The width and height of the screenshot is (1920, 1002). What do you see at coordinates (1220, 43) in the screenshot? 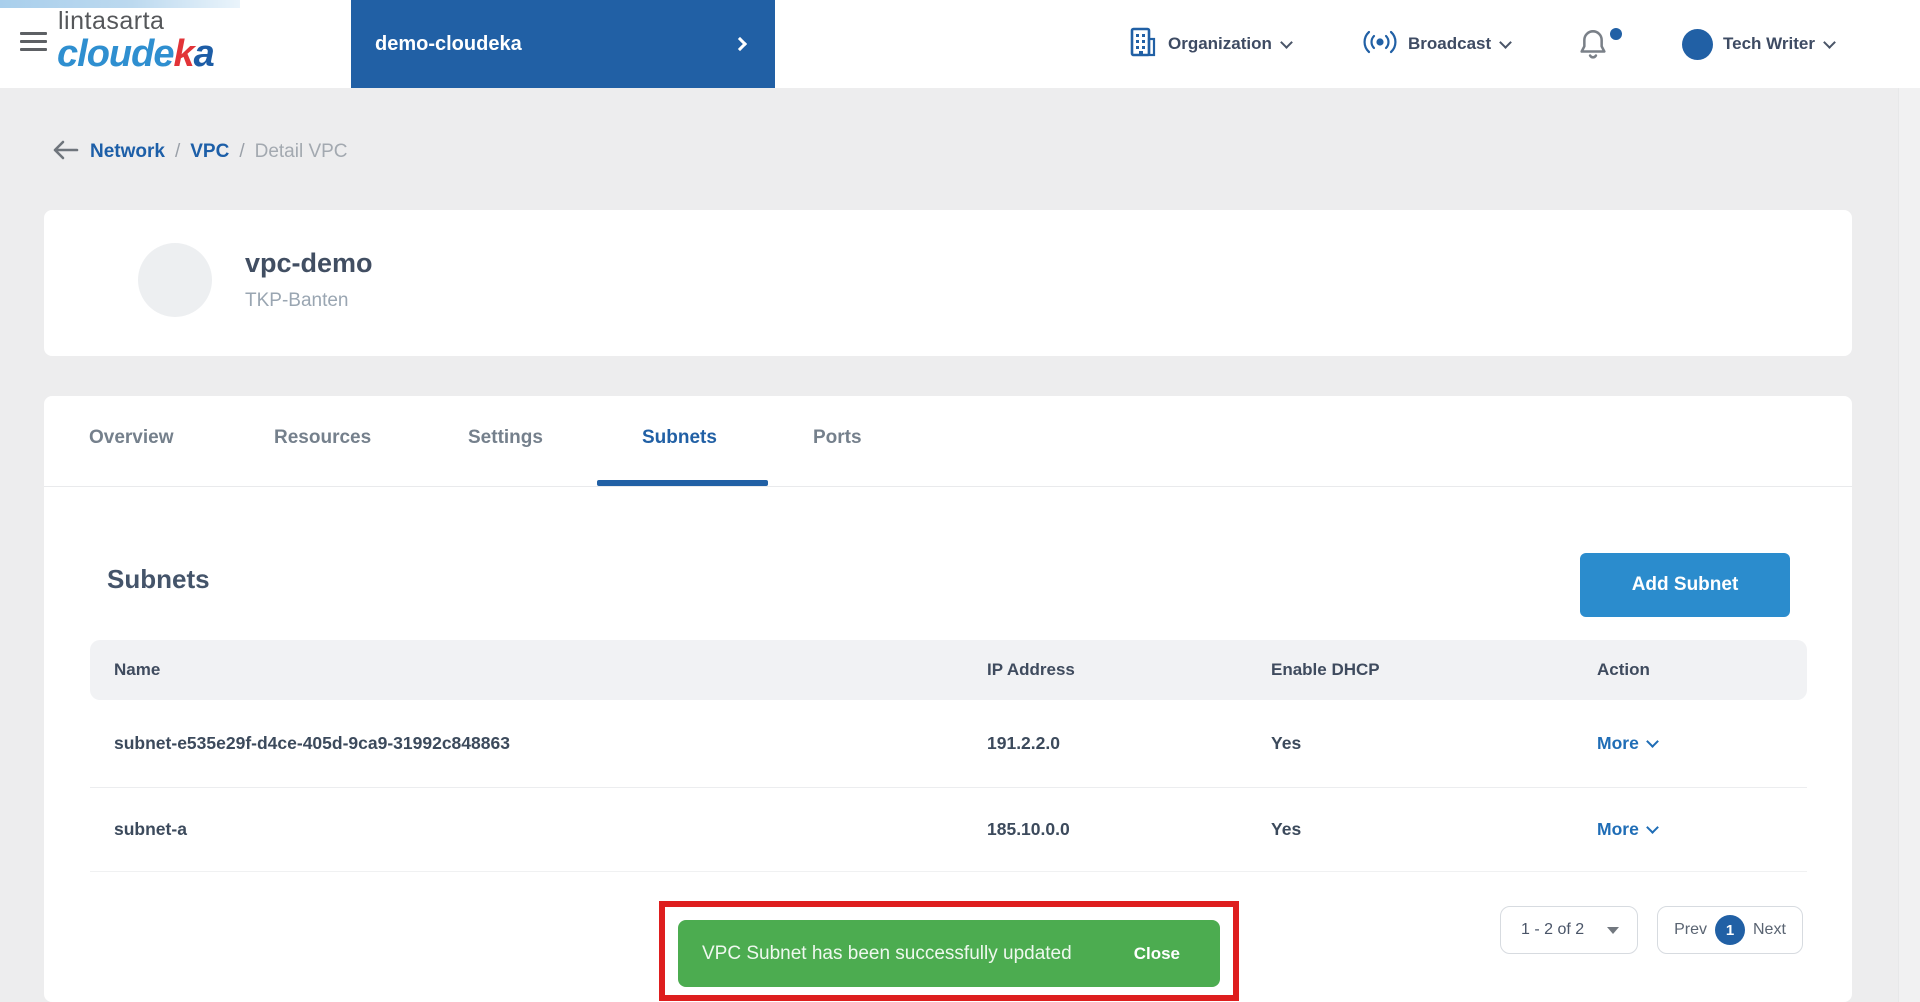
I see `organization-label: Organization` at bounding box center [1220, 43].